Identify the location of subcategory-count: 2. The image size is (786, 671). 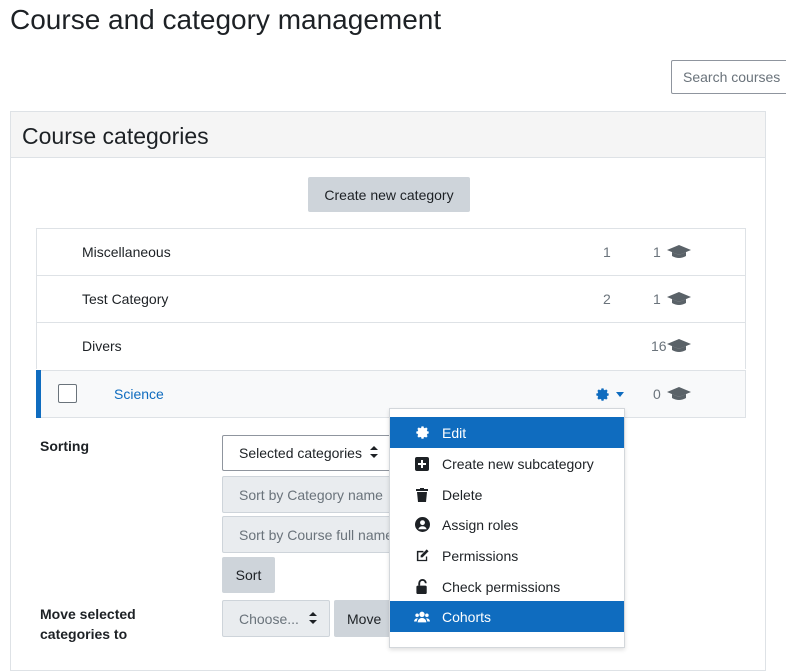
(607, 299).